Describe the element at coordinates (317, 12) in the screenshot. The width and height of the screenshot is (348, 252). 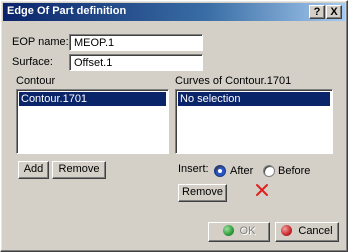
I see `help-button: ?` at that location.